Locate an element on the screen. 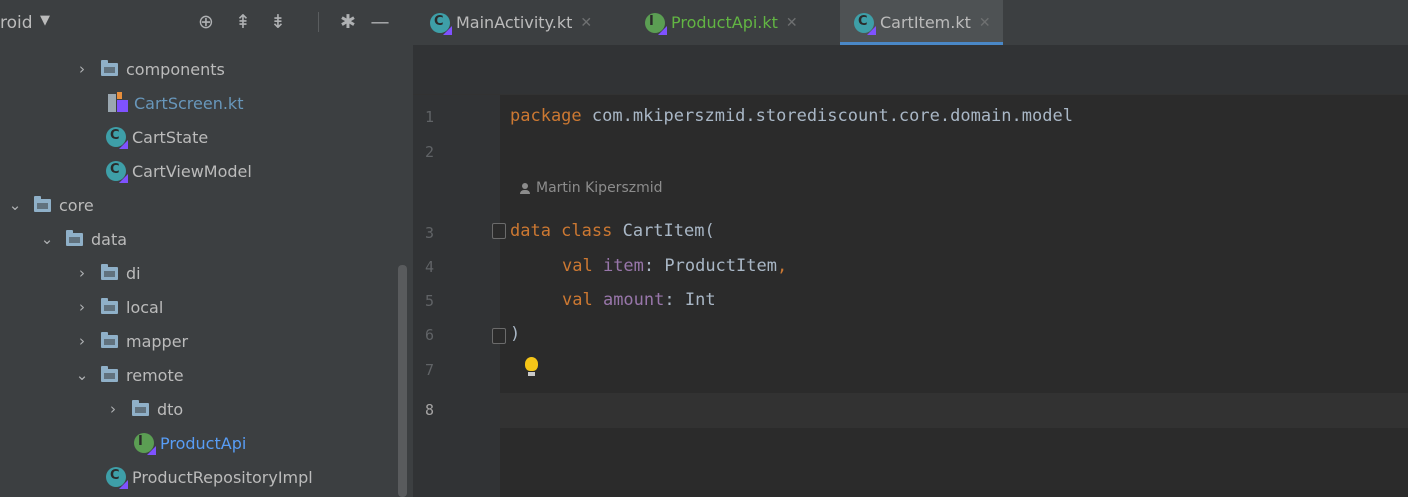 This screenshot has height=497, width=1408. class-declaration: CartItem( is located at coordinates (663, 231).